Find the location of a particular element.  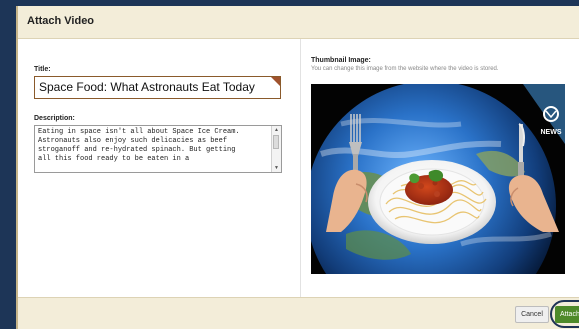

description-scrollbar: ▲ ▼ is located at coordinates (276, 149).